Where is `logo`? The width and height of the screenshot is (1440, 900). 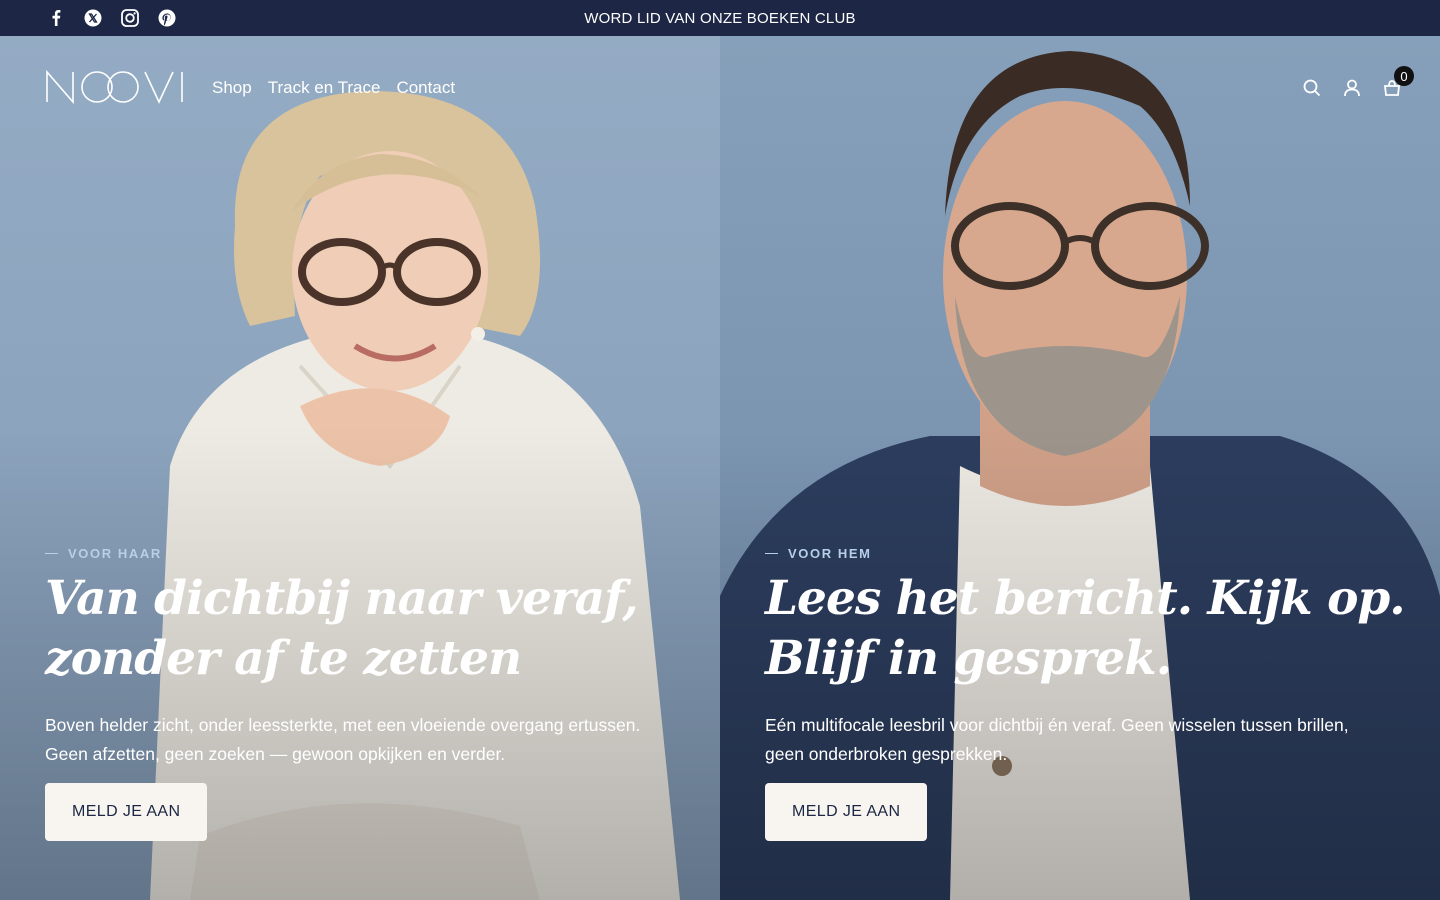 logo is located at coordinates (115, 89).